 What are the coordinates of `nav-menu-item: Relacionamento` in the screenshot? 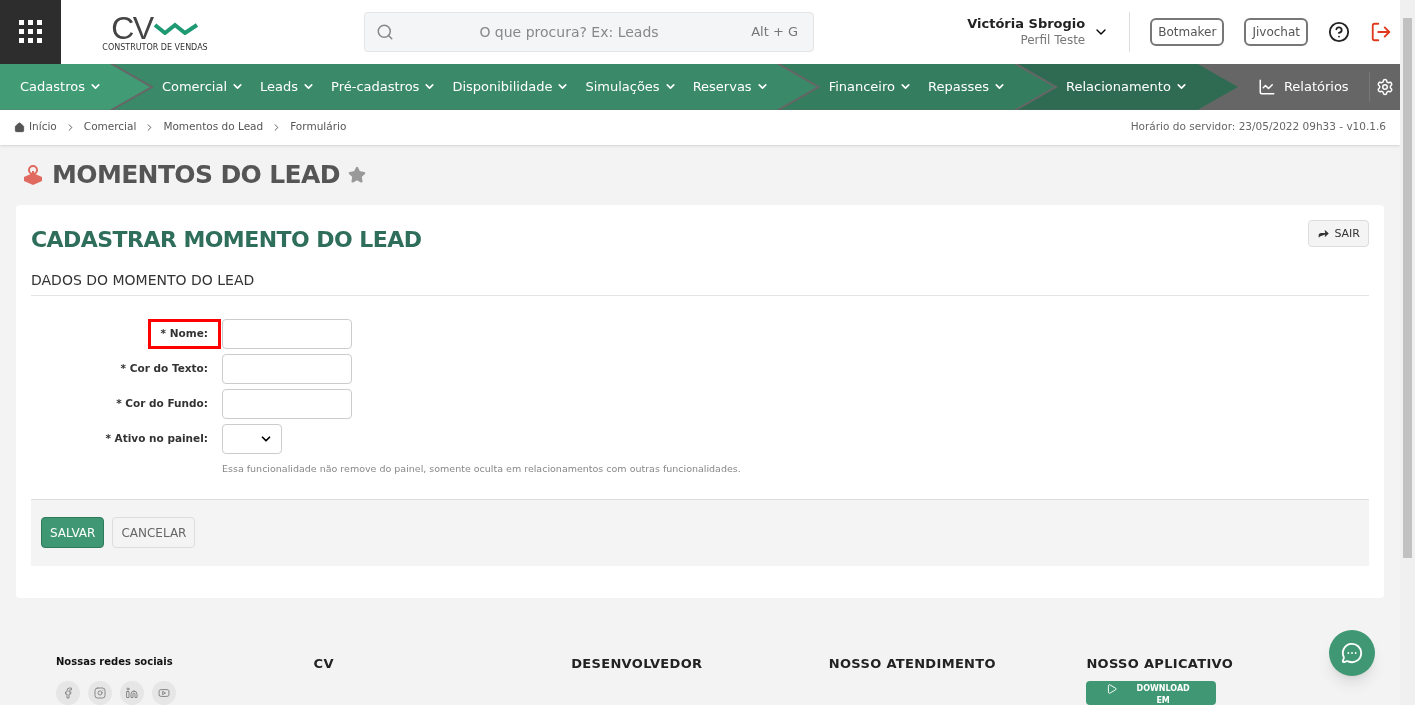 It's located at (1126, 87).